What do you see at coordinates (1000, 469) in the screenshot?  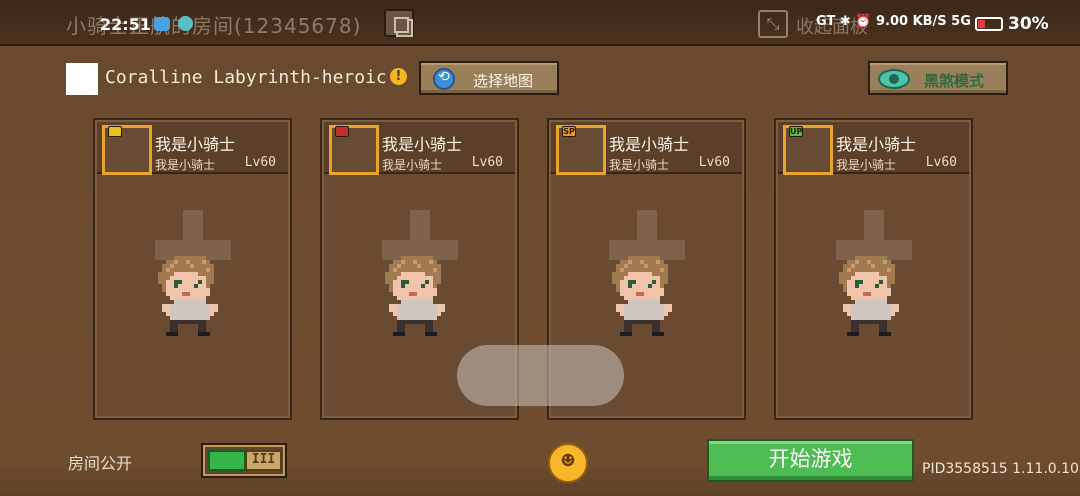 I see `pid-version: PID3558515 1.11.0.10` at bounding box center [1000, 469].